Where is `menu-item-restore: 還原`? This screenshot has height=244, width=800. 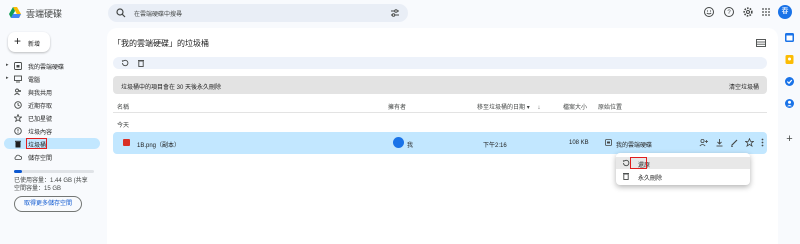 menu-item-restore: 還原 is located at coordinates (683, 163).